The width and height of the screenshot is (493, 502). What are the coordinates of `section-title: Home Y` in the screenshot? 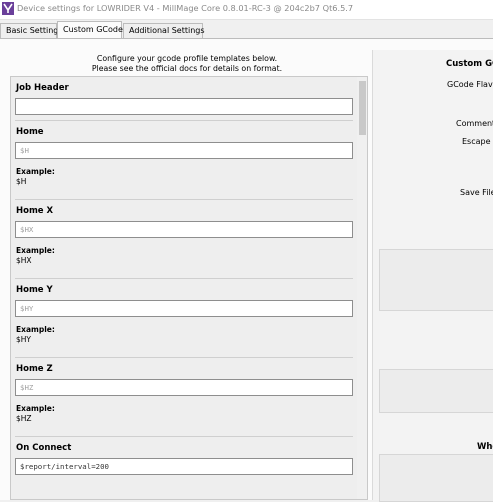 It's located at (34, 290).